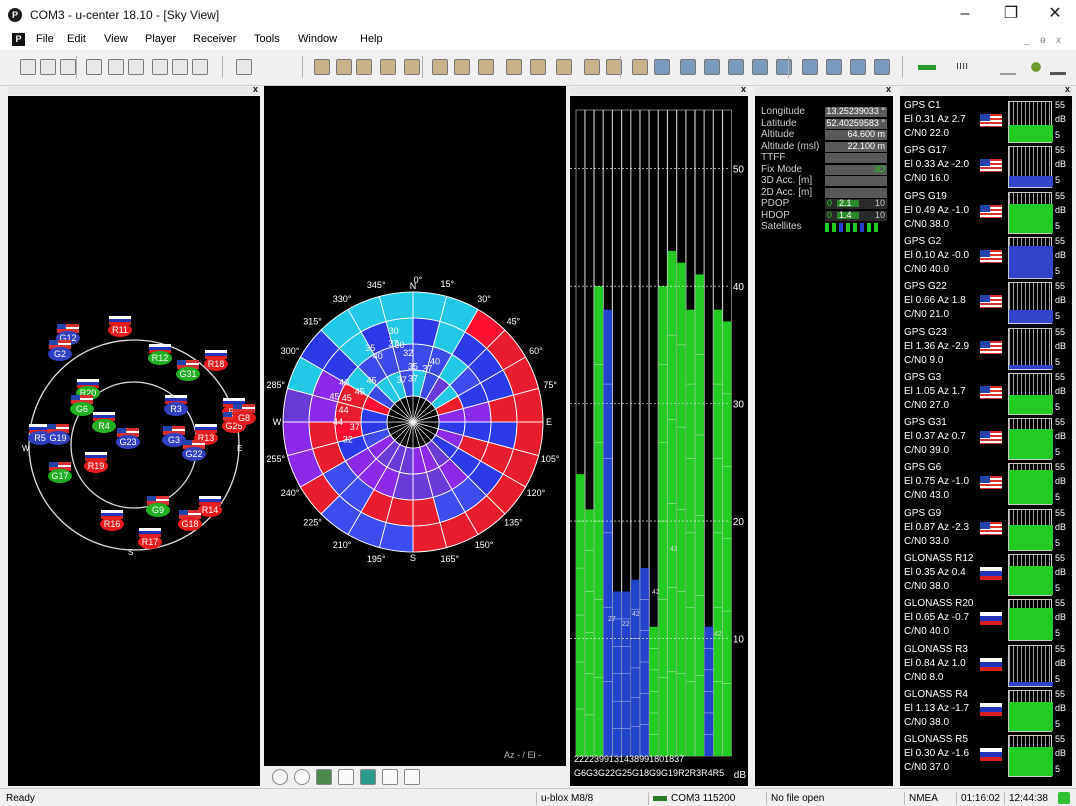 This screenshot has width=1076, height=806. I want to click on tool-27-icon, so click(736, 67).